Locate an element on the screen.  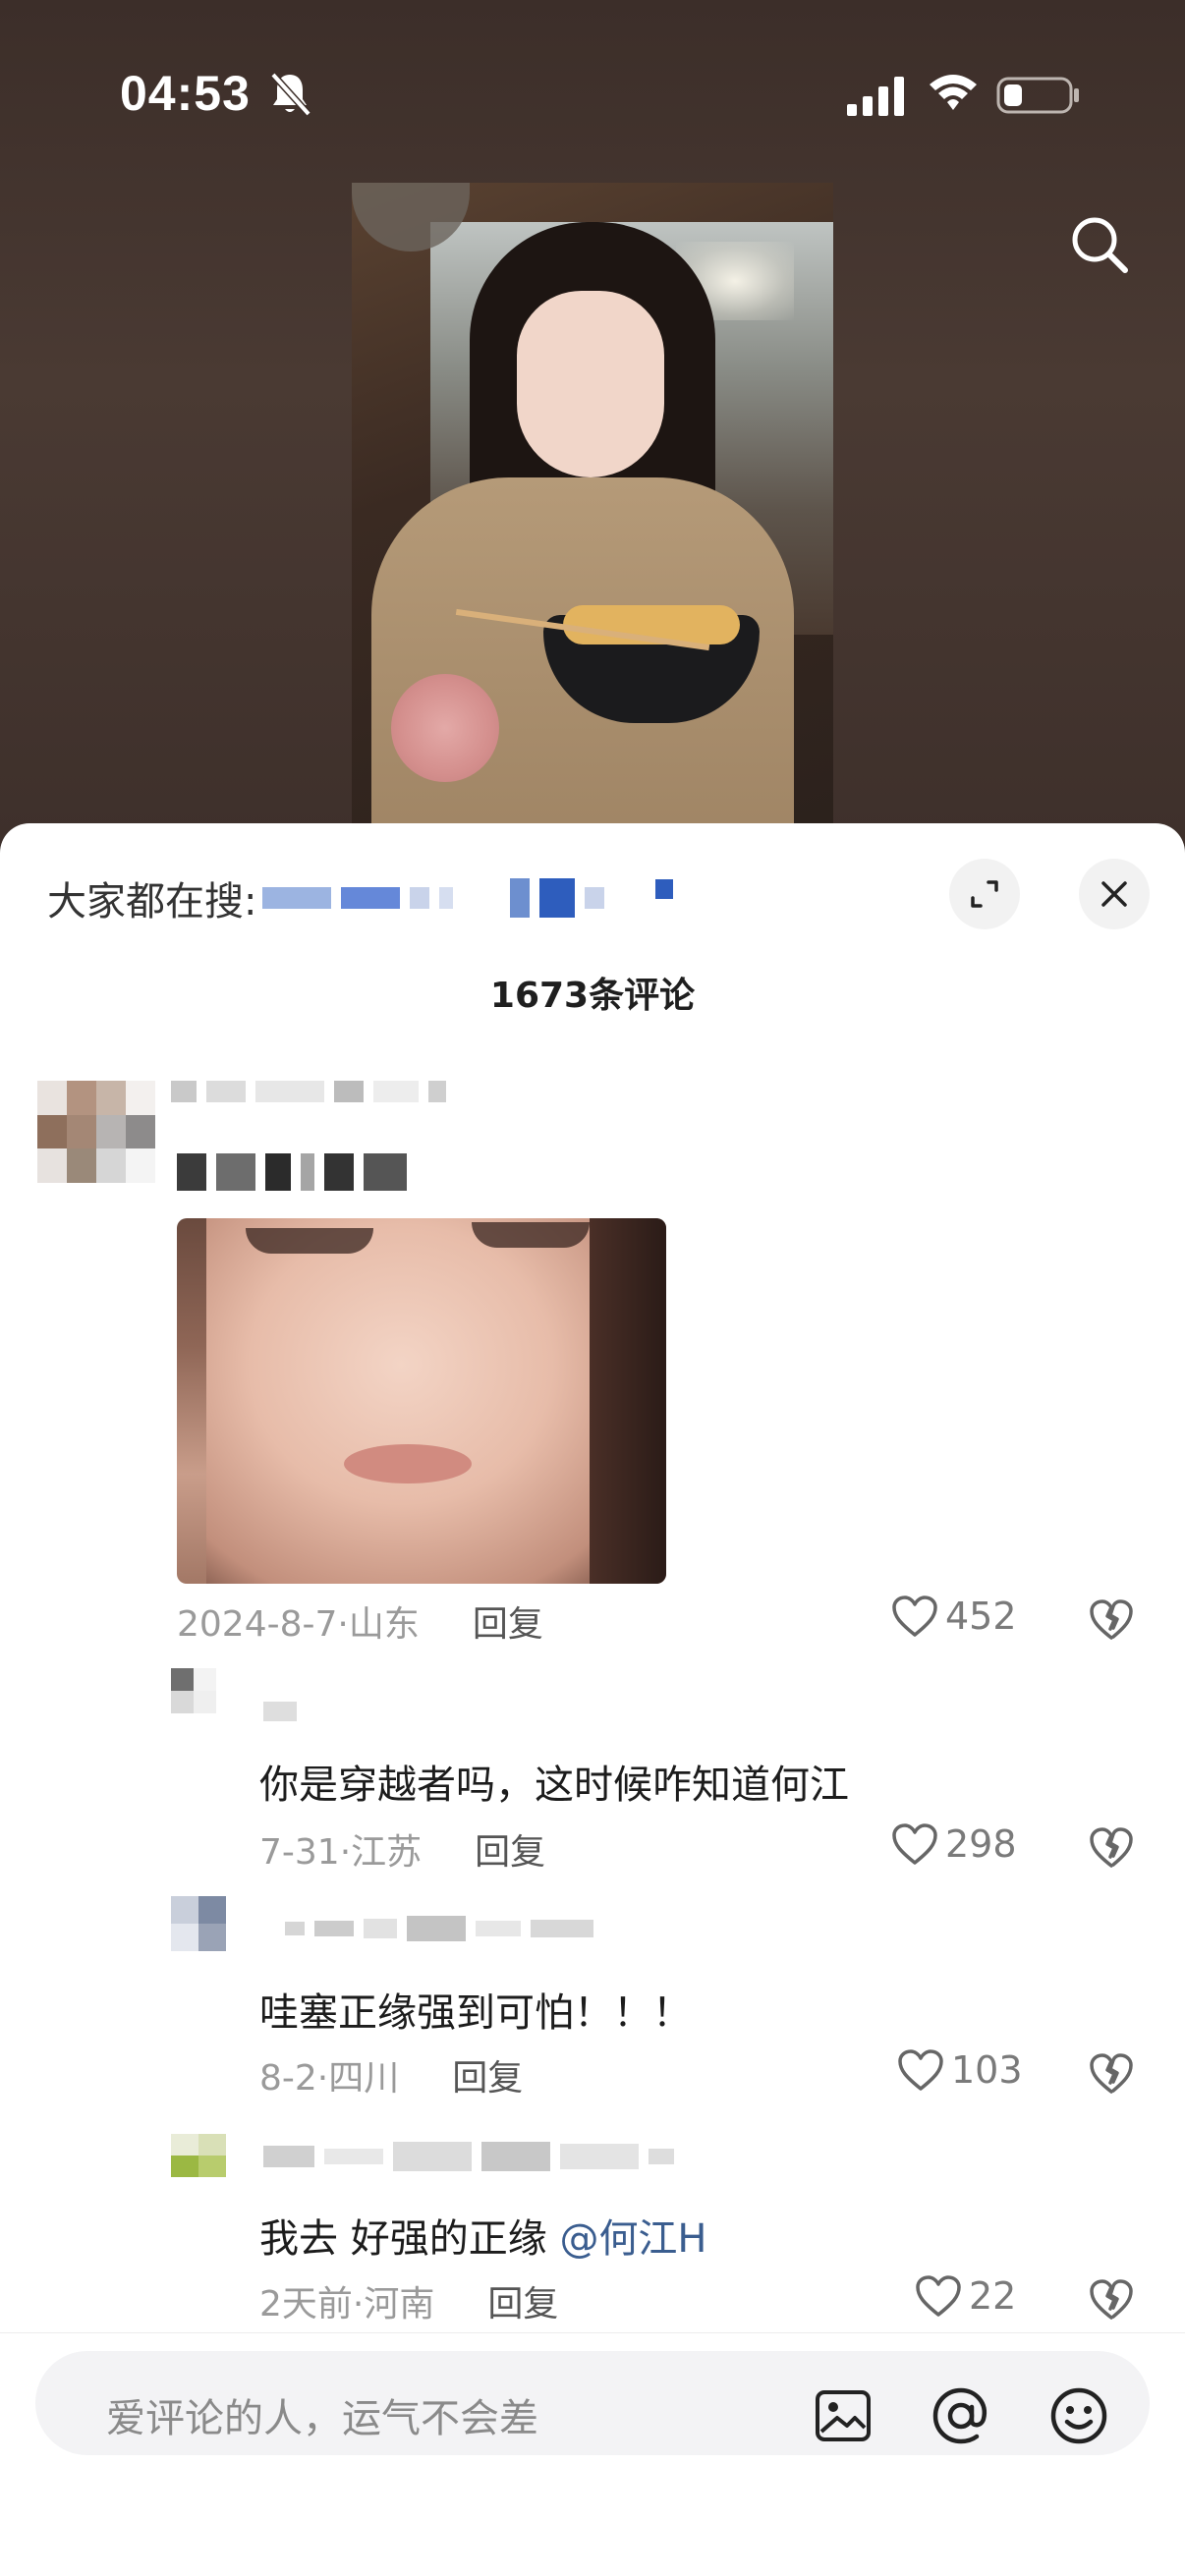
like-button: 452 is located at coordinates (954, 1616).